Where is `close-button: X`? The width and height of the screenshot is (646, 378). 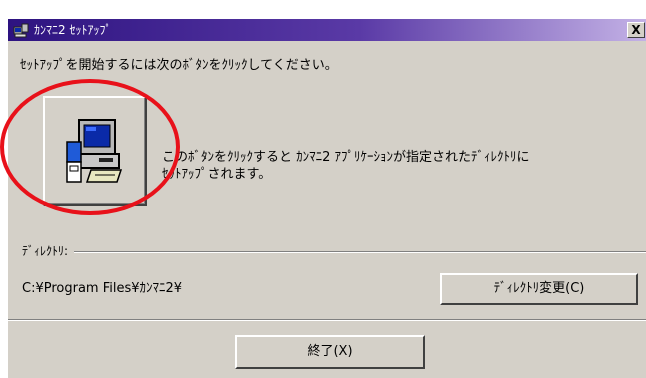
close-button: X is located at coordinates (636, 30).